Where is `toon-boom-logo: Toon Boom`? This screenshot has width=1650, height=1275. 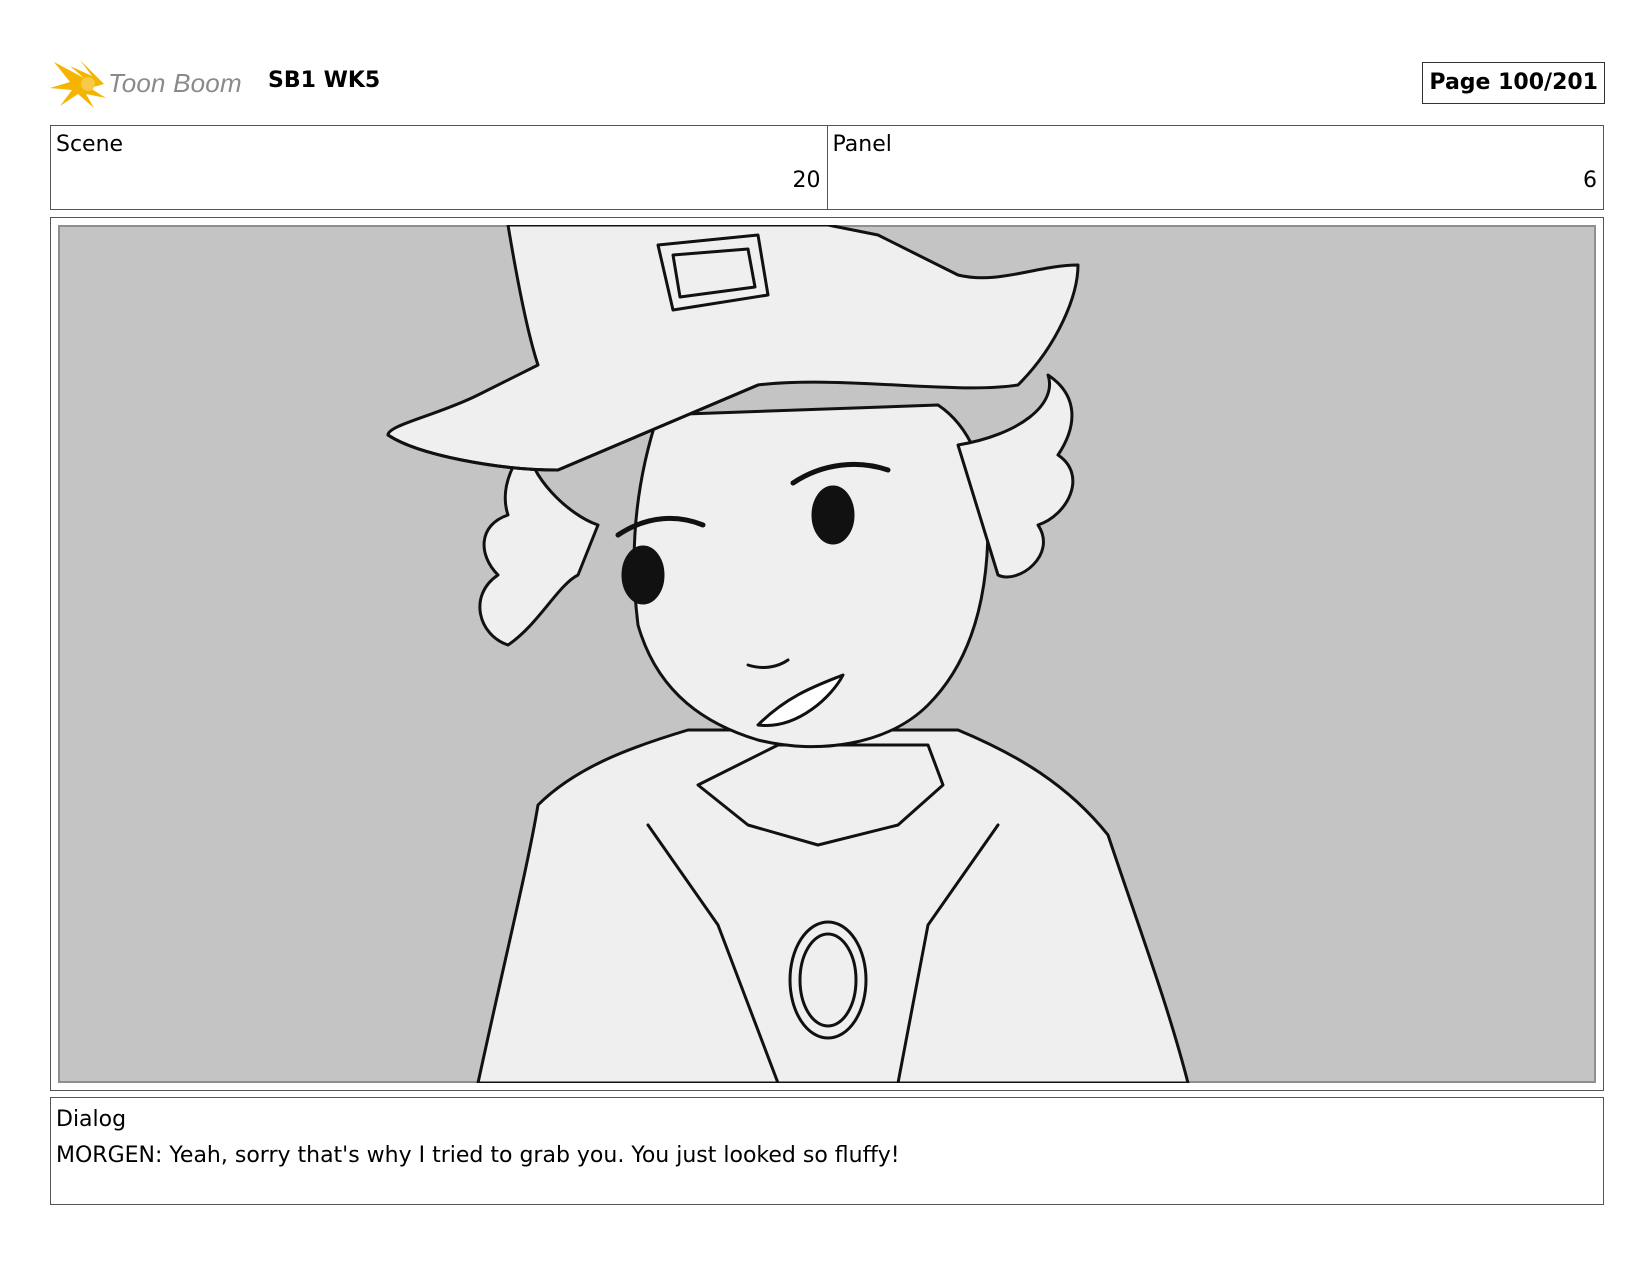 toon-boom-logo: Toon Boom is located at coordinates (146, 83).